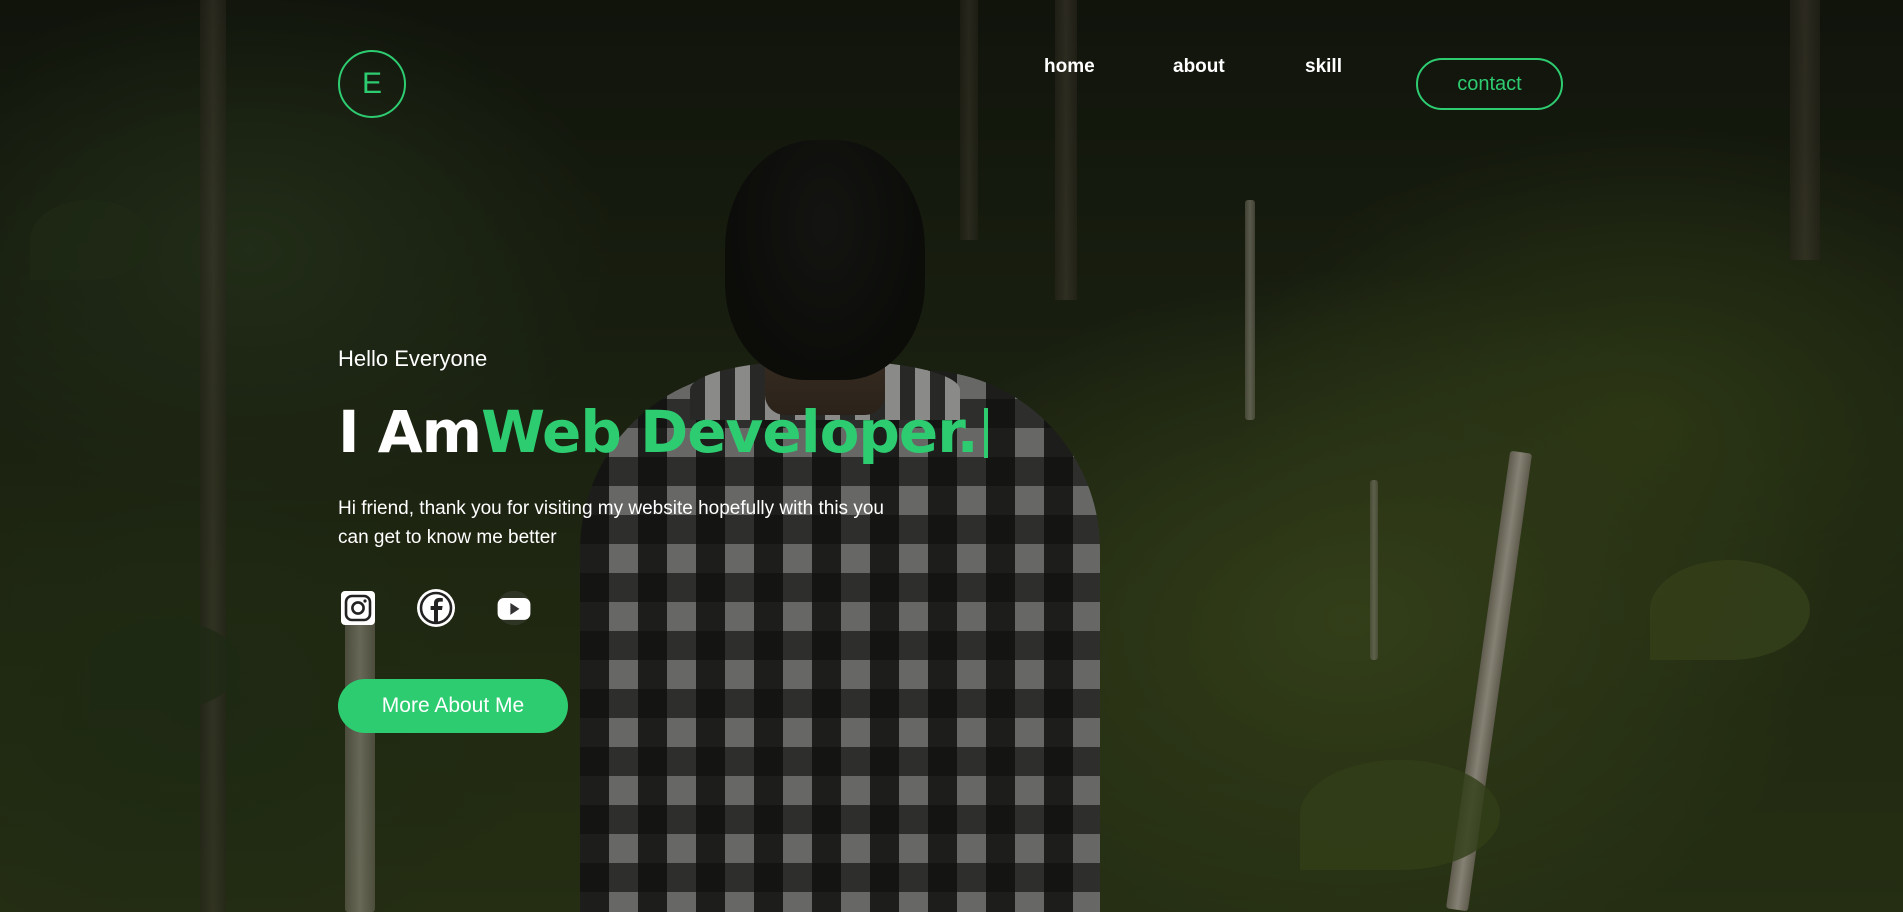  I want to click on instagram-link, so click(358, 608).